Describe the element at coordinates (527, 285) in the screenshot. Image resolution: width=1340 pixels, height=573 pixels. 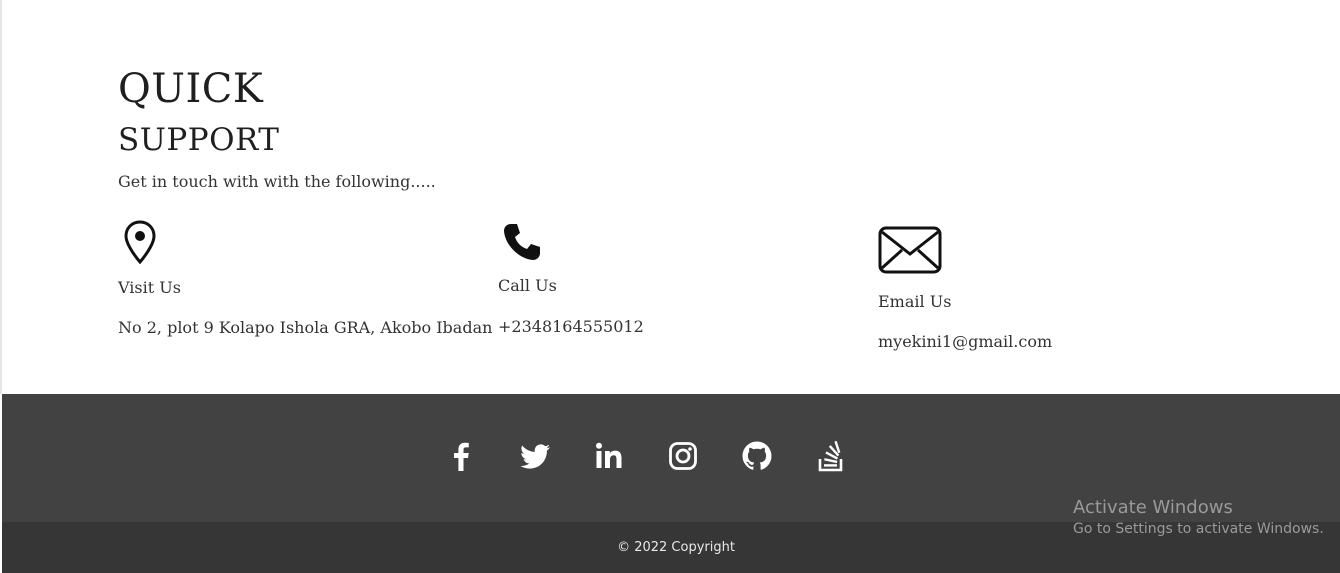
I see `contact-label-call: Call Us` at that location.